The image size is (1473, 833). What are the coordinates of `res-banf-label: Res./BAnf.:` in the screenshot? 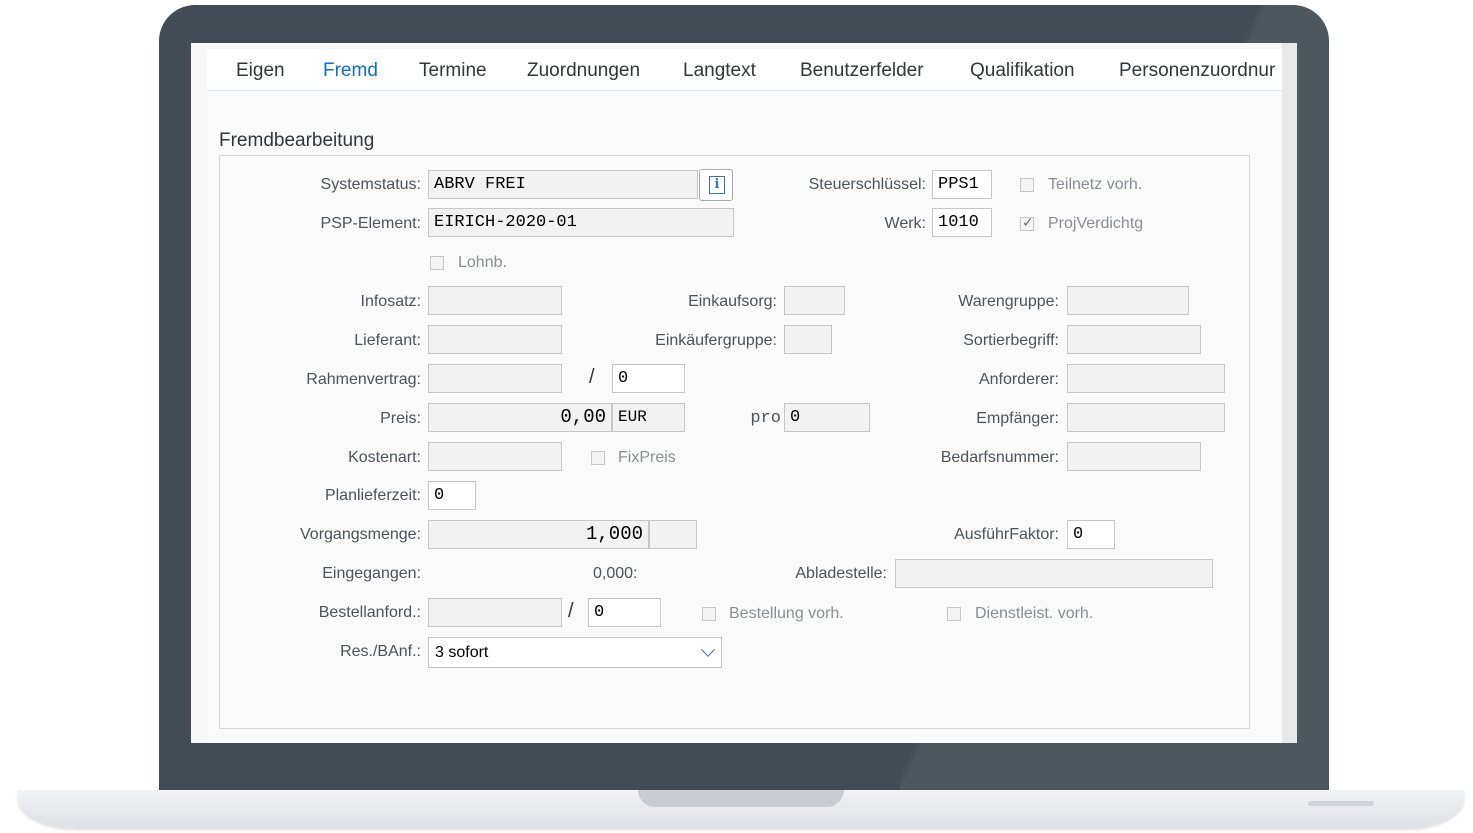 It's located at (380, 651).